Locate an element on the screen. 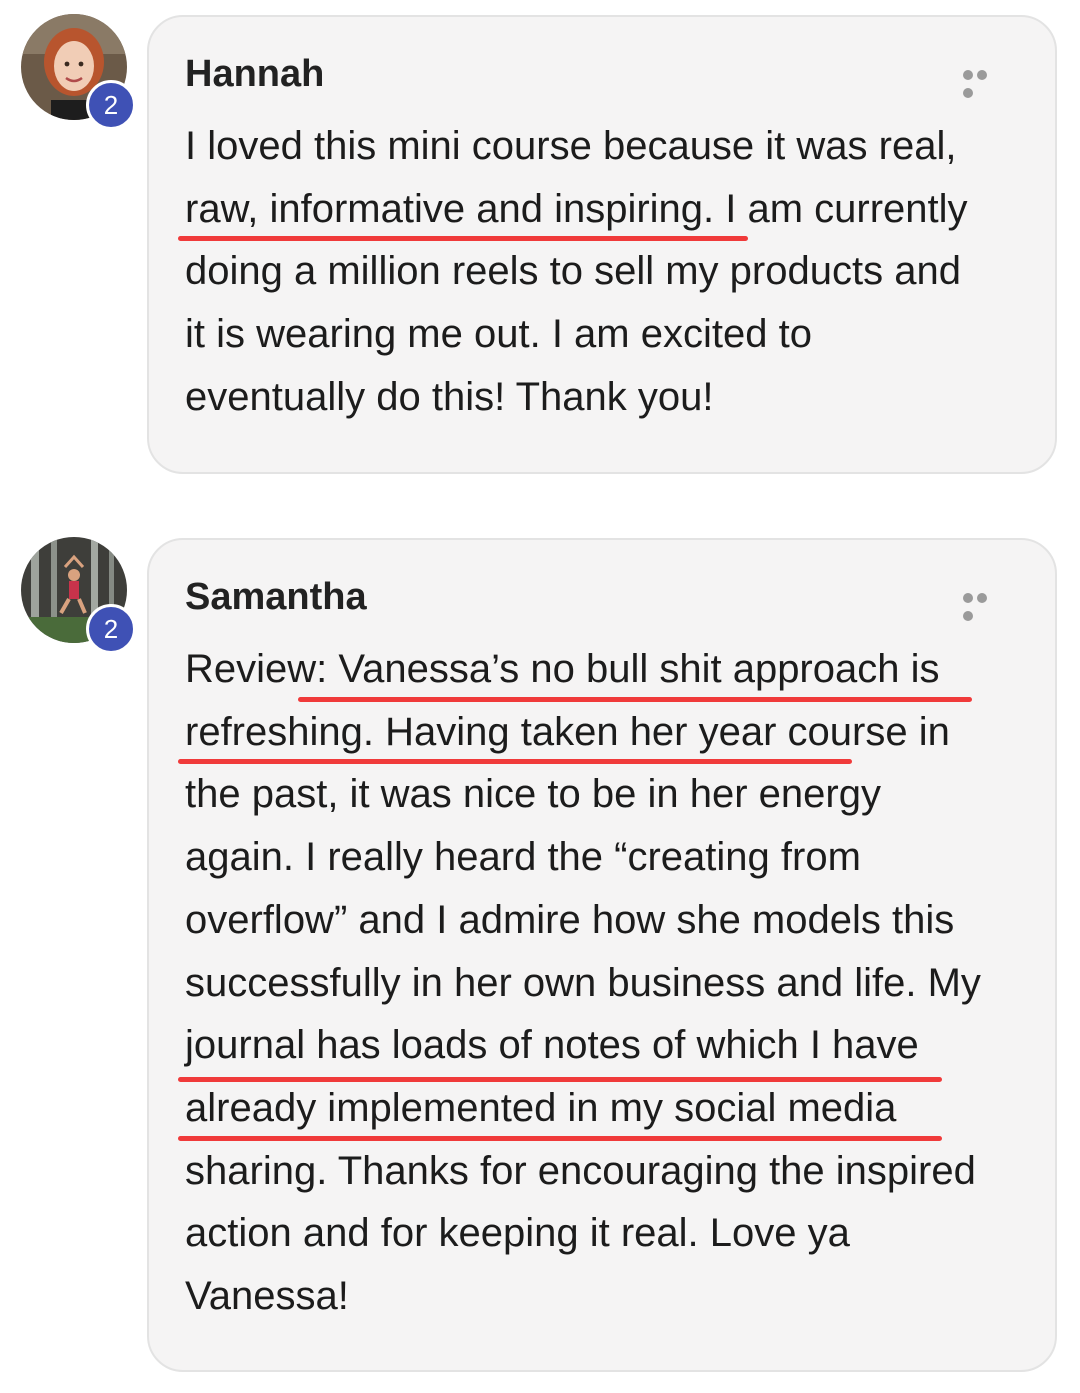 The width and height of the screenshot is (1080, 1393). author-name: Hannah is located at coordinates (254, 74).